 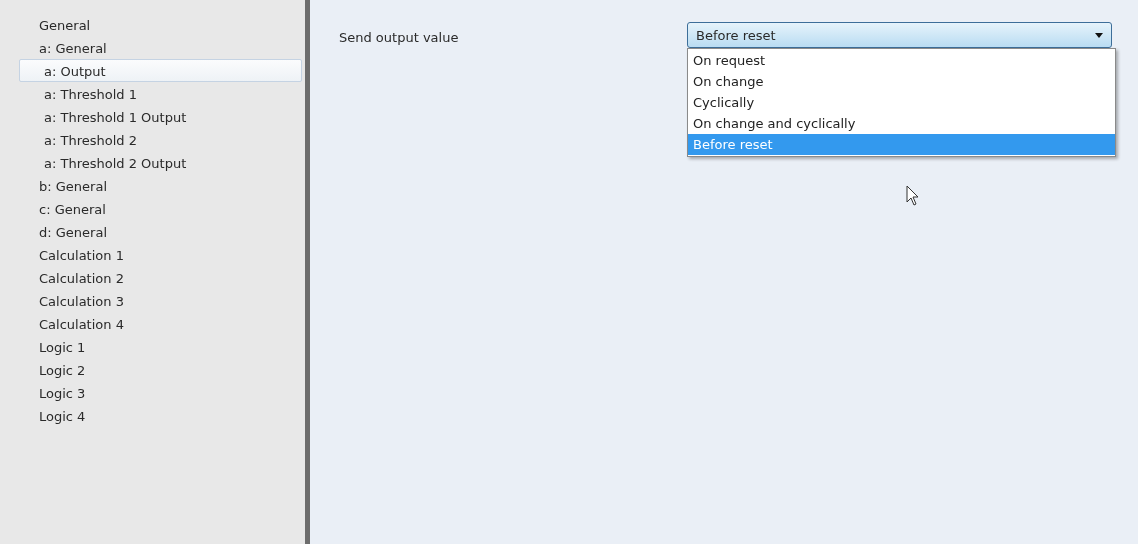 I want to click on sidebar-item: General, so click(x=160, y=24).